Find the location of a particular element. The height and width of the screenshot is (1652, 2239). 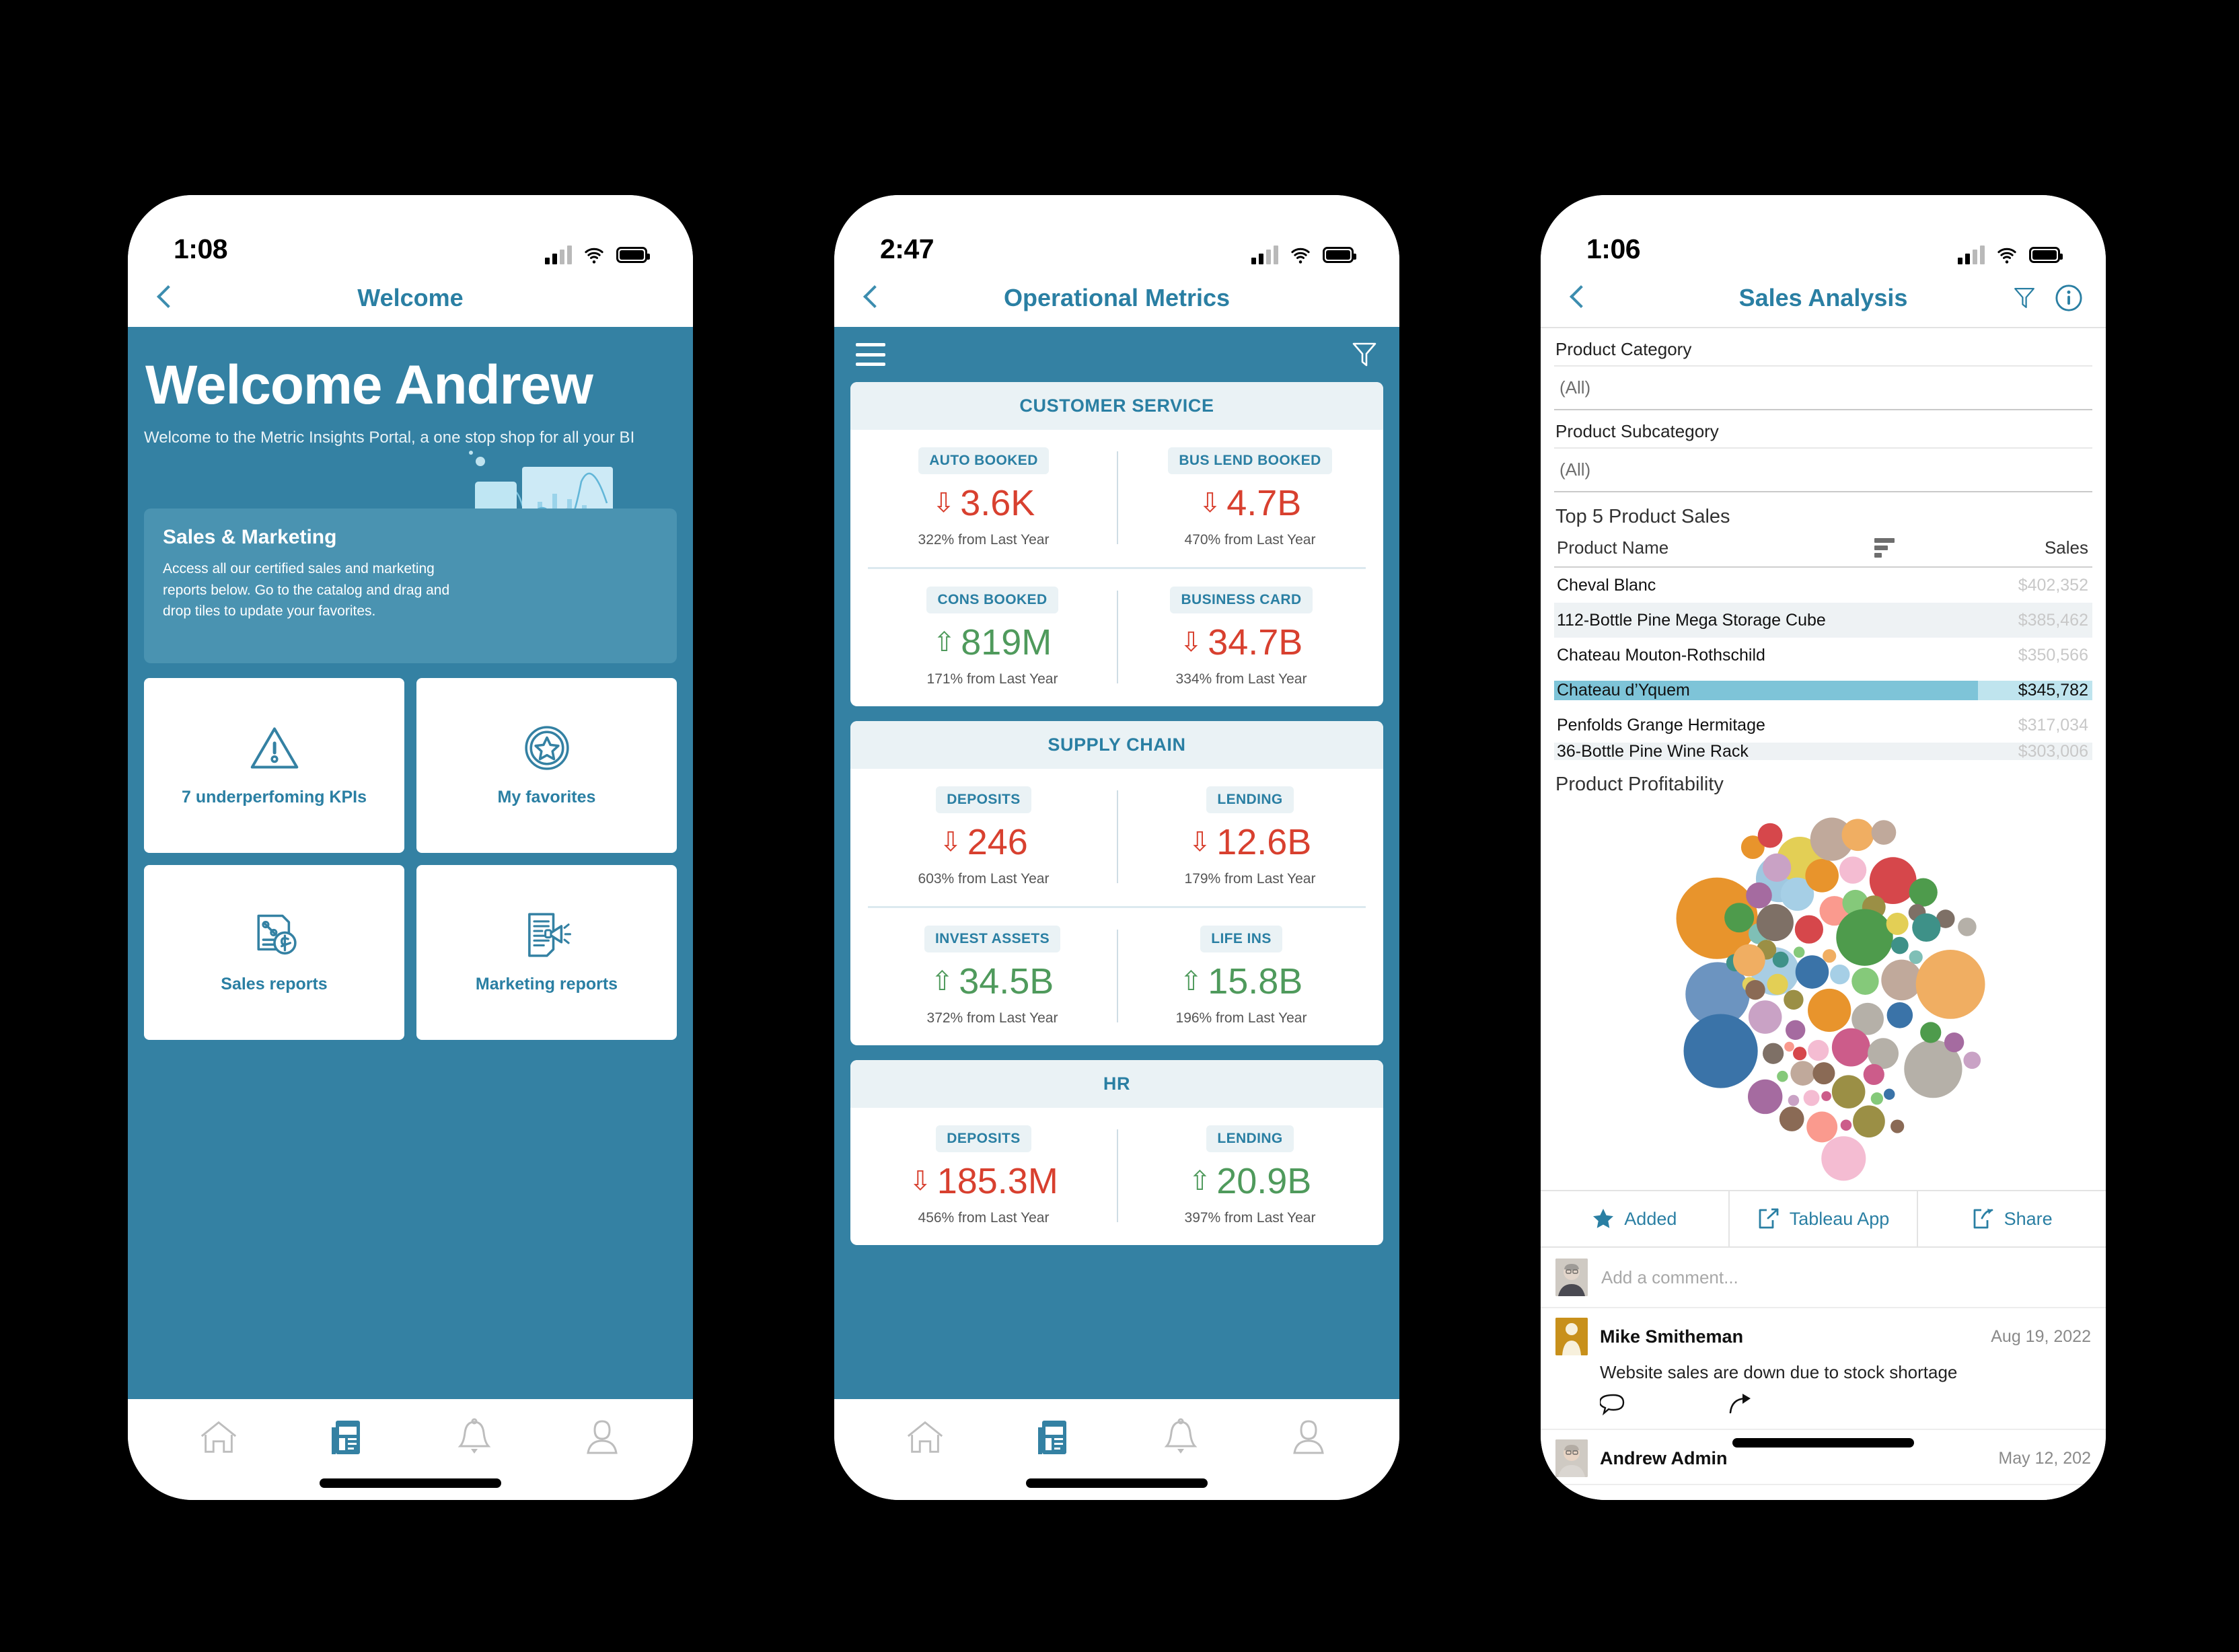

metric-tile: LIFE INS ⇧ 15.8B 196% from Last Year is located at coordinates (1241, 976).